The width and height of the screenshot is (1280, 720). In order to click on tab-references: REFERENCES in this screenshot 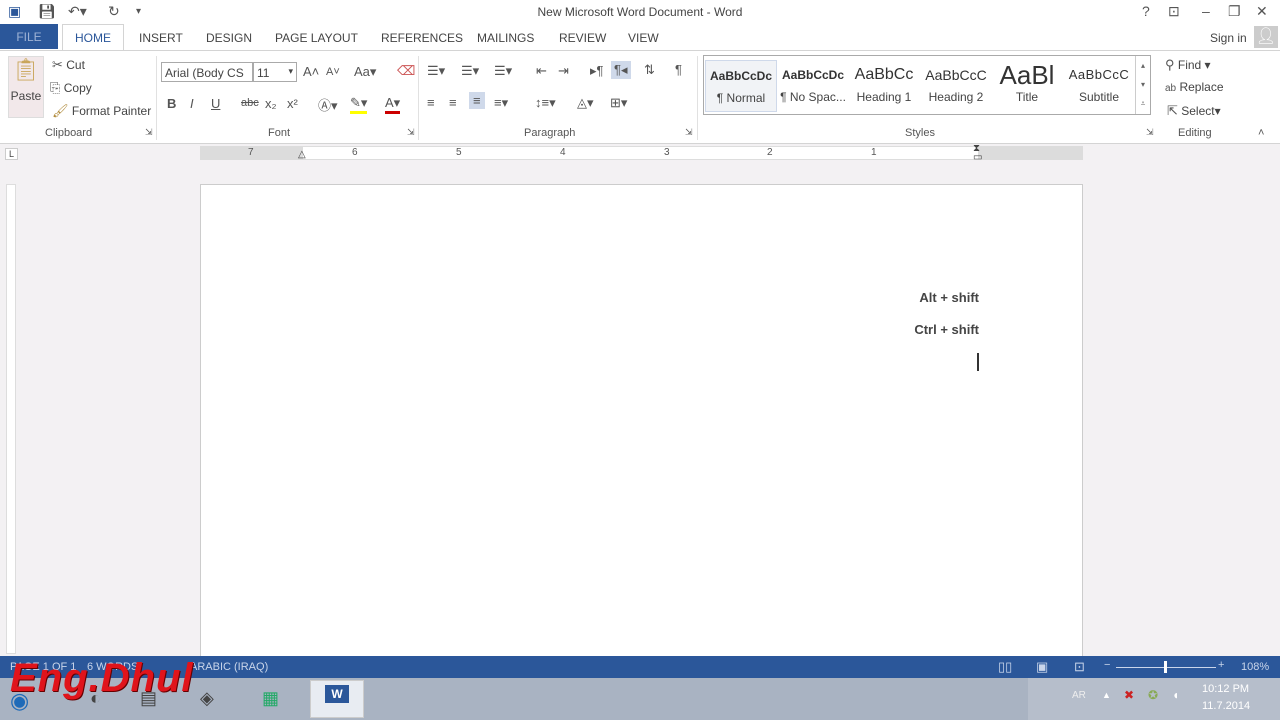, I will do `click(422, 38)`.